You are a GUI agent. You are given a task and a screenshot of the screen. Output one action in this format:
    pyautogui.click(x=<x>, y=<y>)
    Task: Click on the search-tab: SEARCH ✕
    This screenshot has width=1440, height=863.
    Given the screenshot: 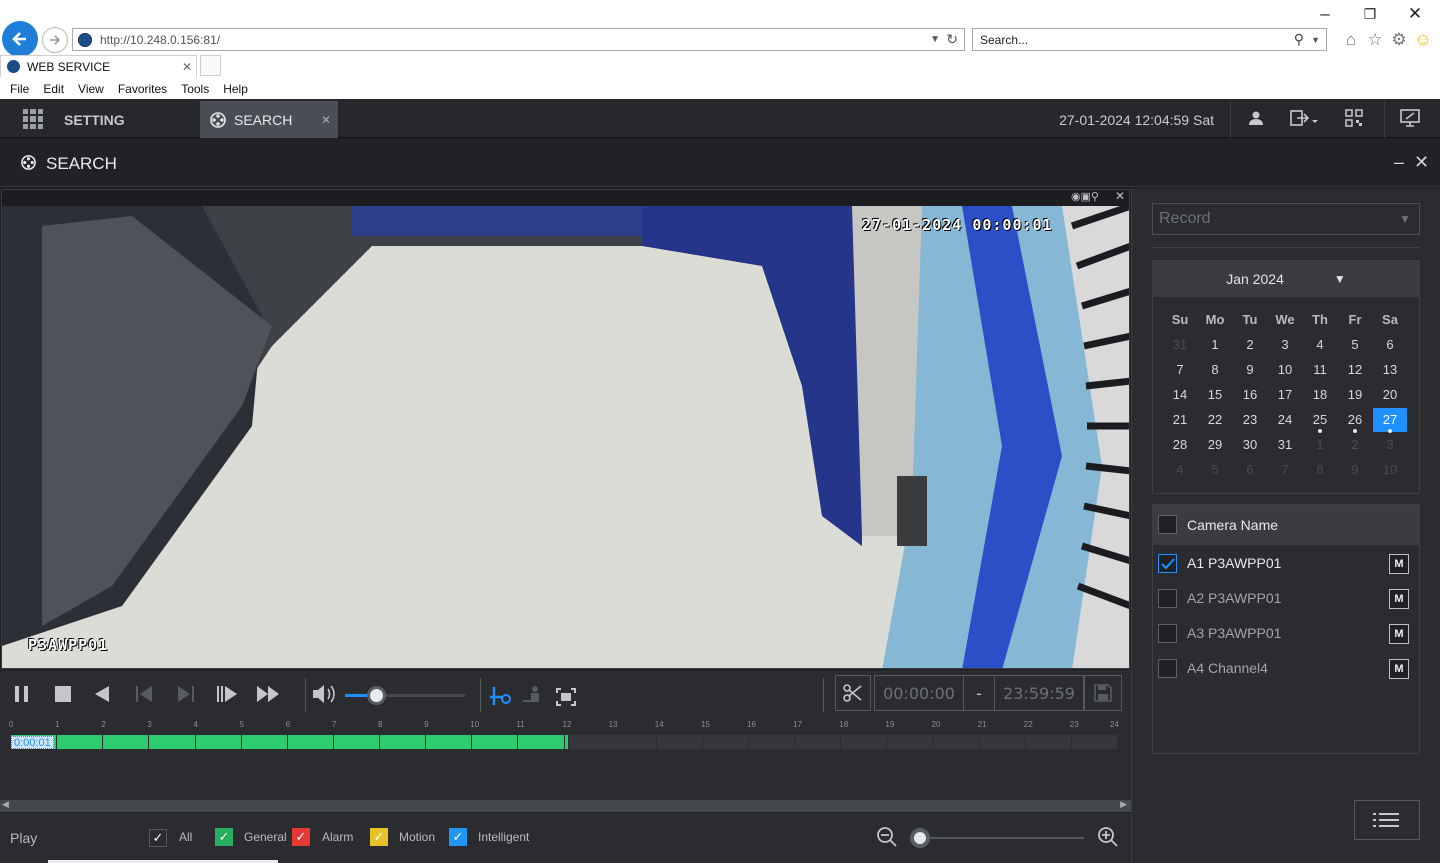 What is the action you would take?
    pyautogui.click(x=269, y=119)
    